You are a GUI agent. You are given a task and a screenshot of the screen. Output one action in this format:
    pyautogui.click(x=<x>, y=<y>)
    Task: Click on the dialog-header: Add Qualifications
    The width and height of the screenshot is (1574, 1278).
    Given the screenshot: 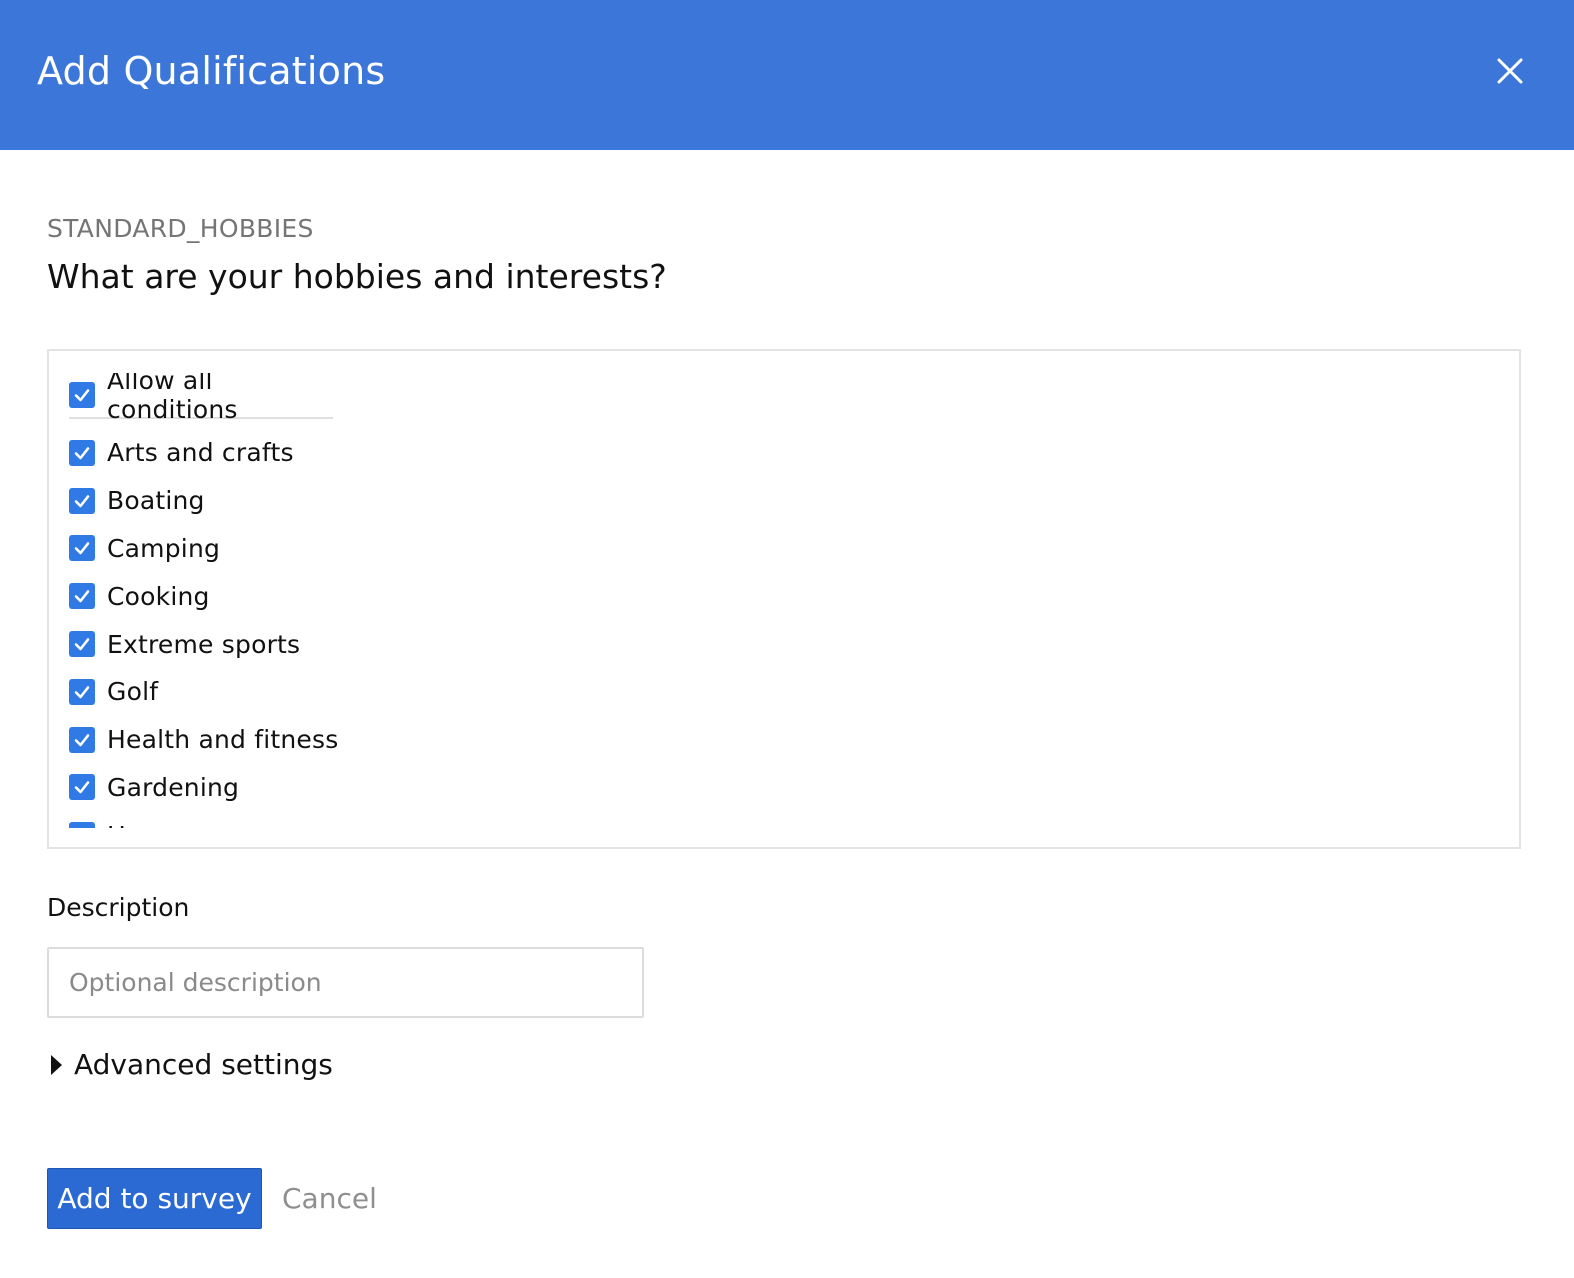 What is the action you would take?
    pyautogui.click(x=787, y=75)
    